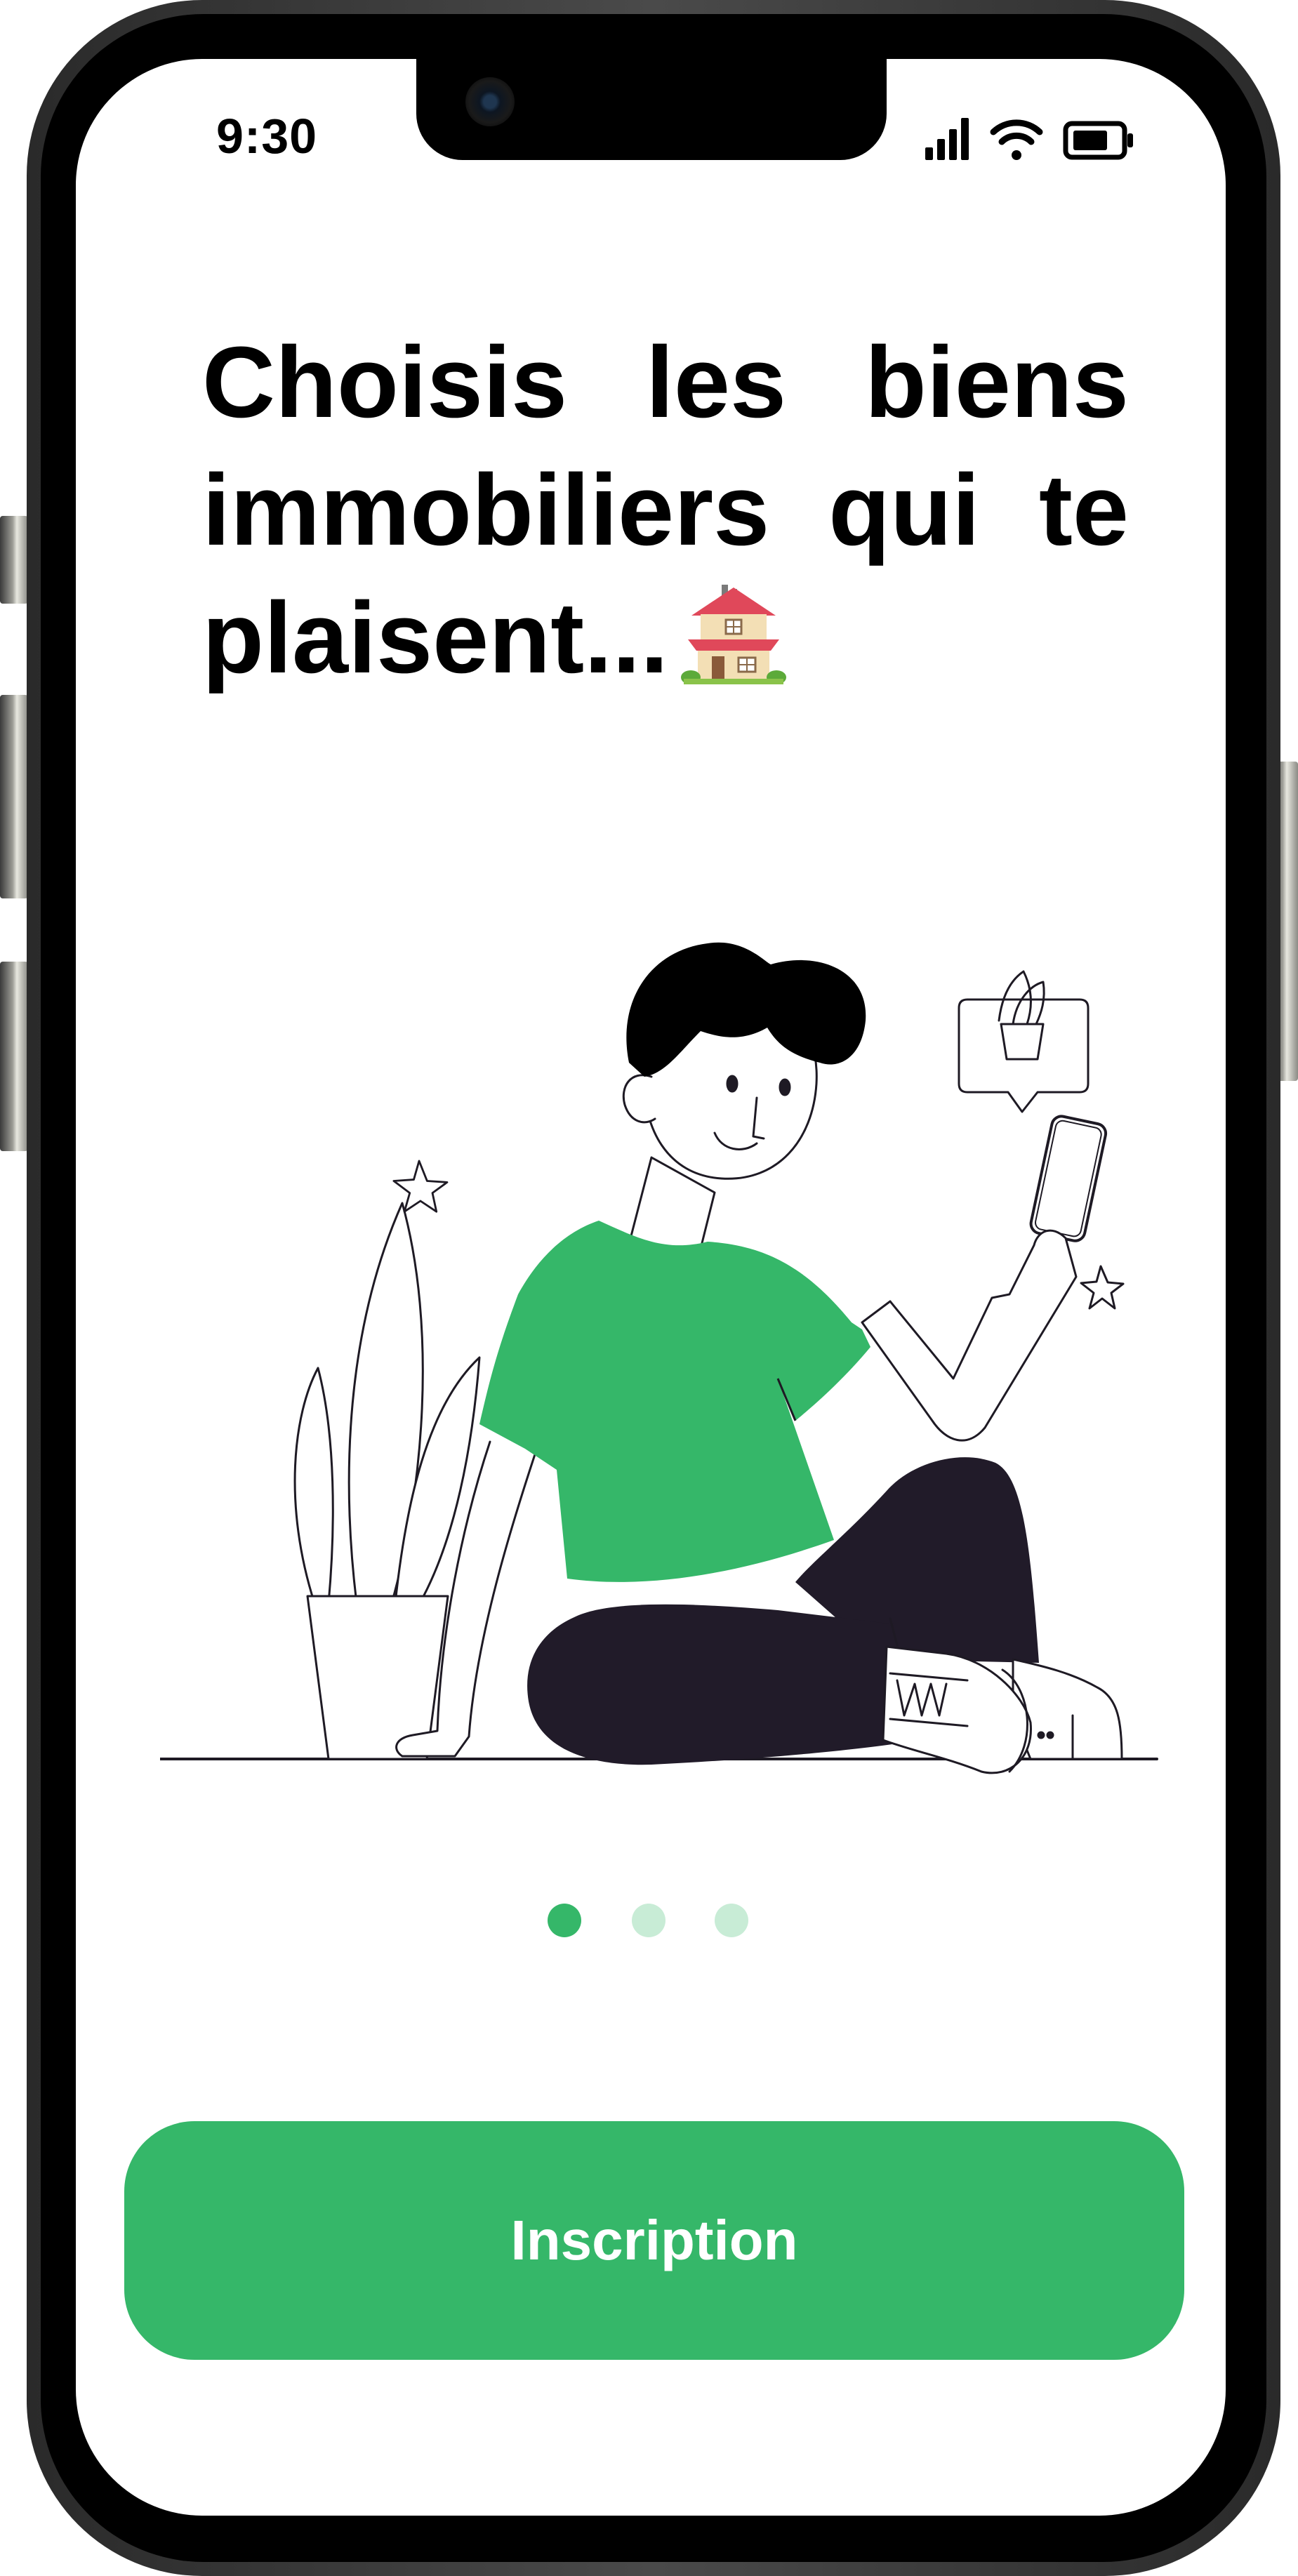 The width and height of the screenshot is (1298, 2576). I want to click on pagination-dots, so click(653, 1922).